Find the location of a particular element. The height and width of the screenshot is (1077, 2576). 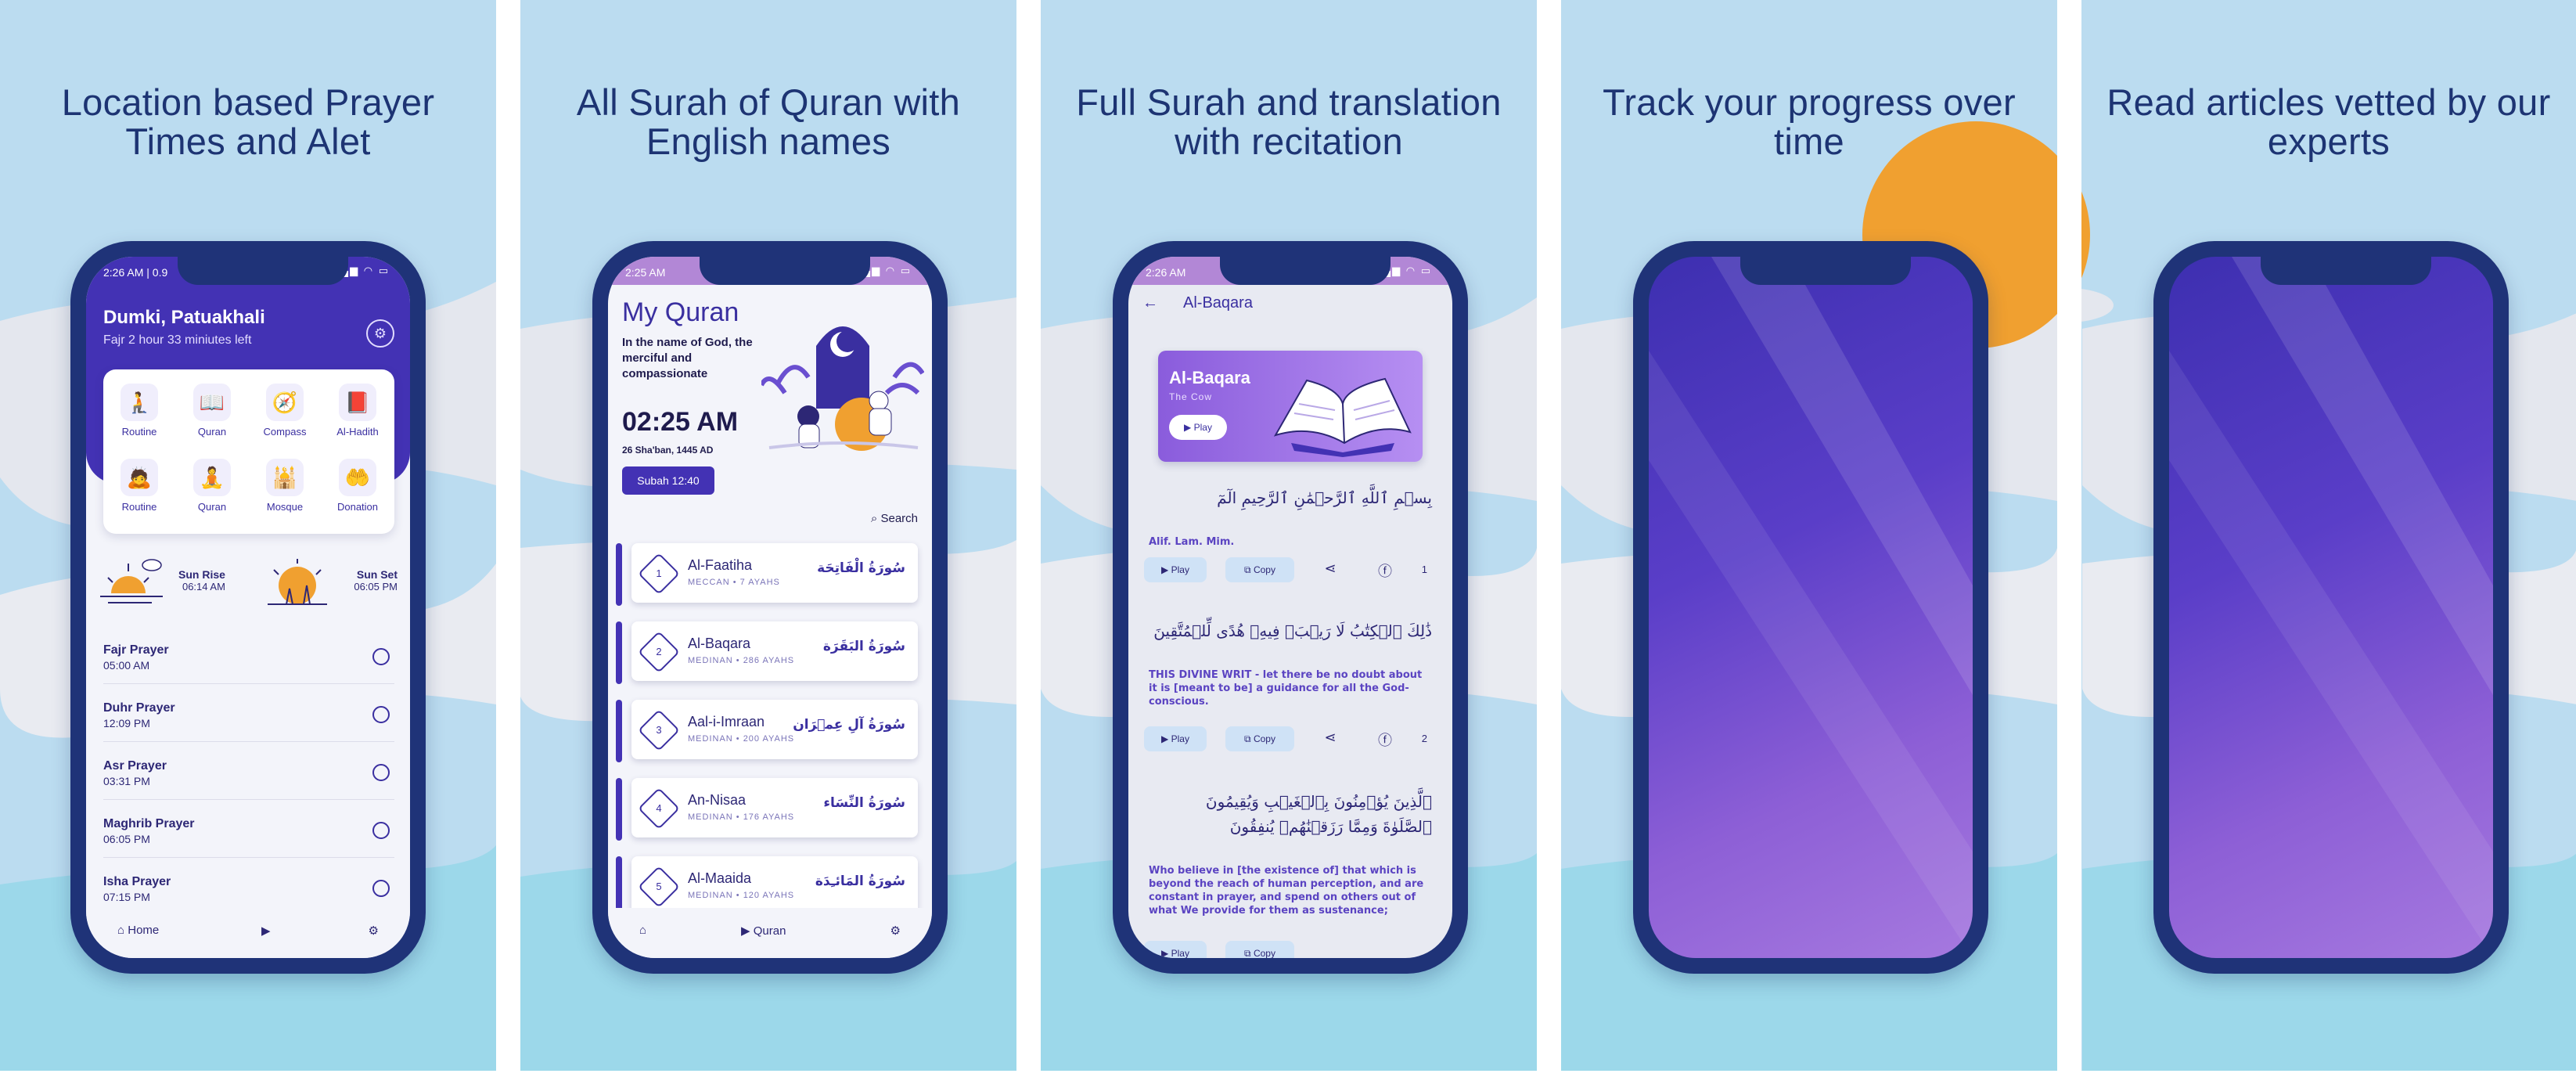

verse-actions: ▶ Play ⧉ Copy is located at coordinates (1291, 950).